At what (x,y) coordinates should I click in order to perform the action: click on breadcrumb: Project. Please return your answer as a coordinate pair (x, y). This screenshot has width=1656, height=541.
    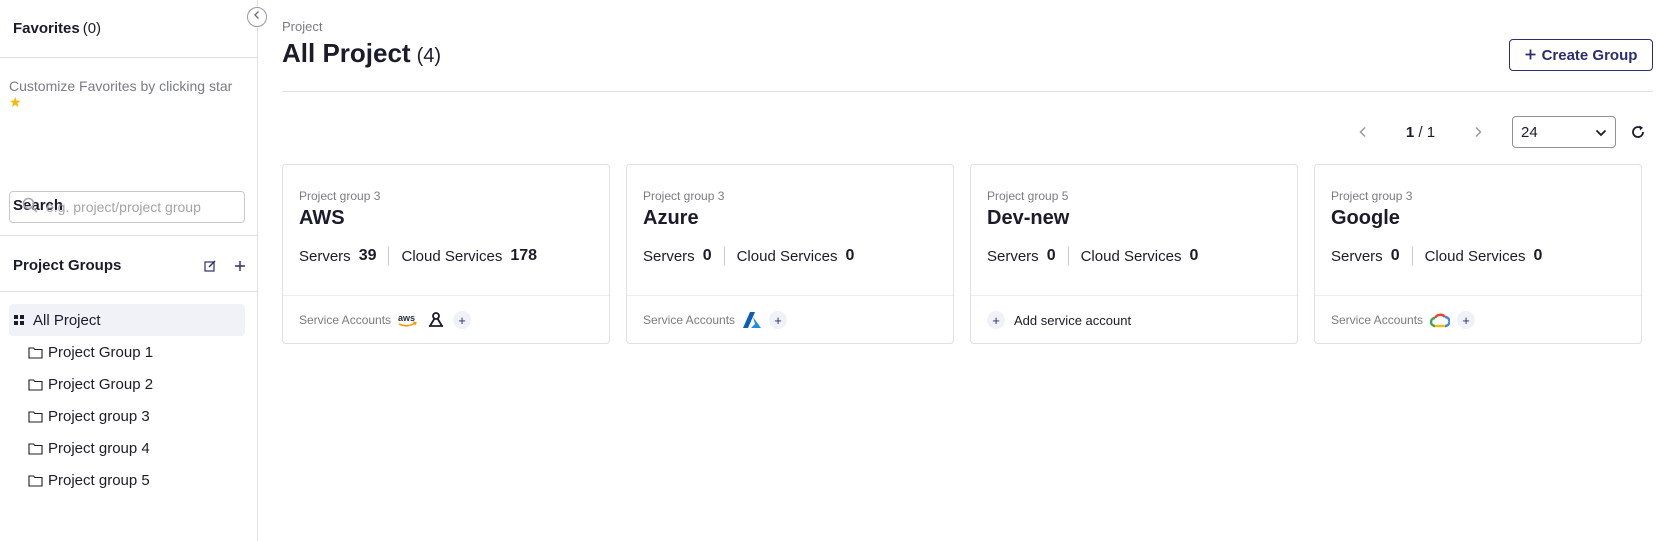
    Looking at the image, I should click on (302, 26).